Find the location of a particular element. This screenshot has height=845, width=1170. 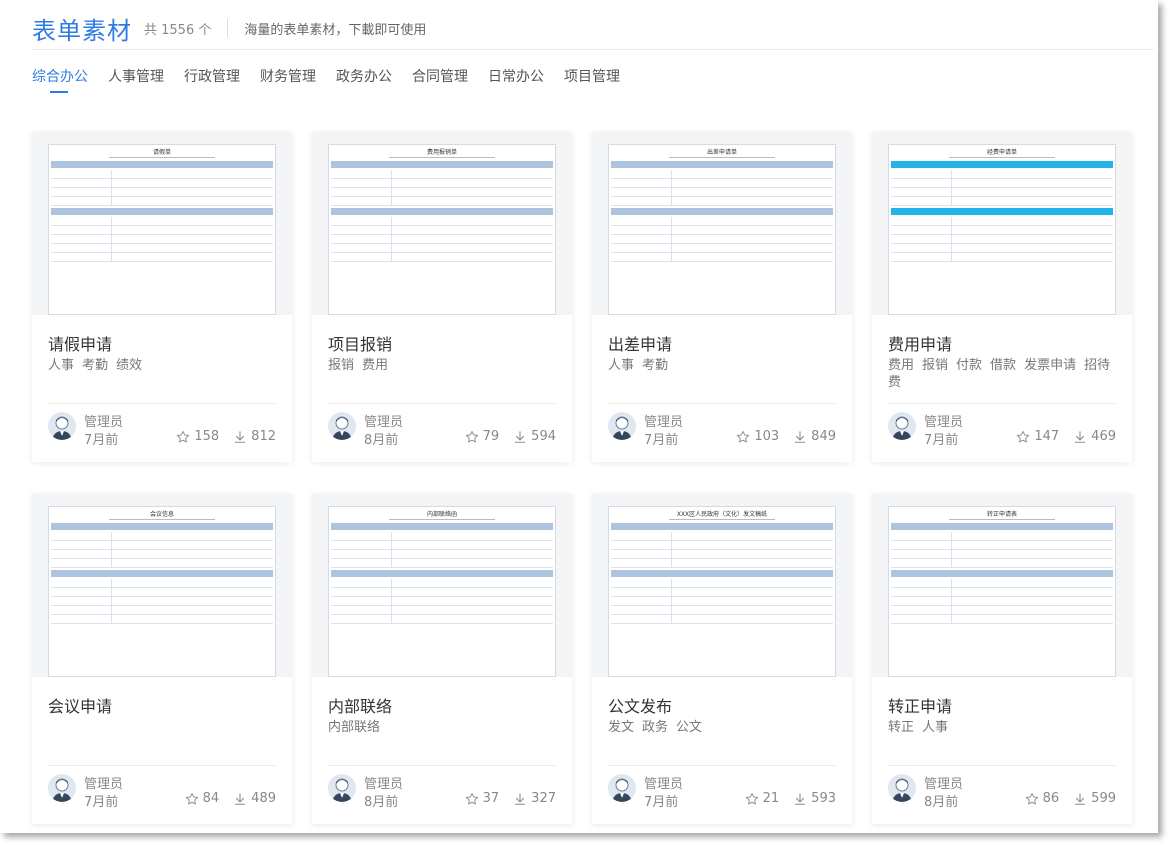

tag: 公文 is located at coordinates (689, 727).